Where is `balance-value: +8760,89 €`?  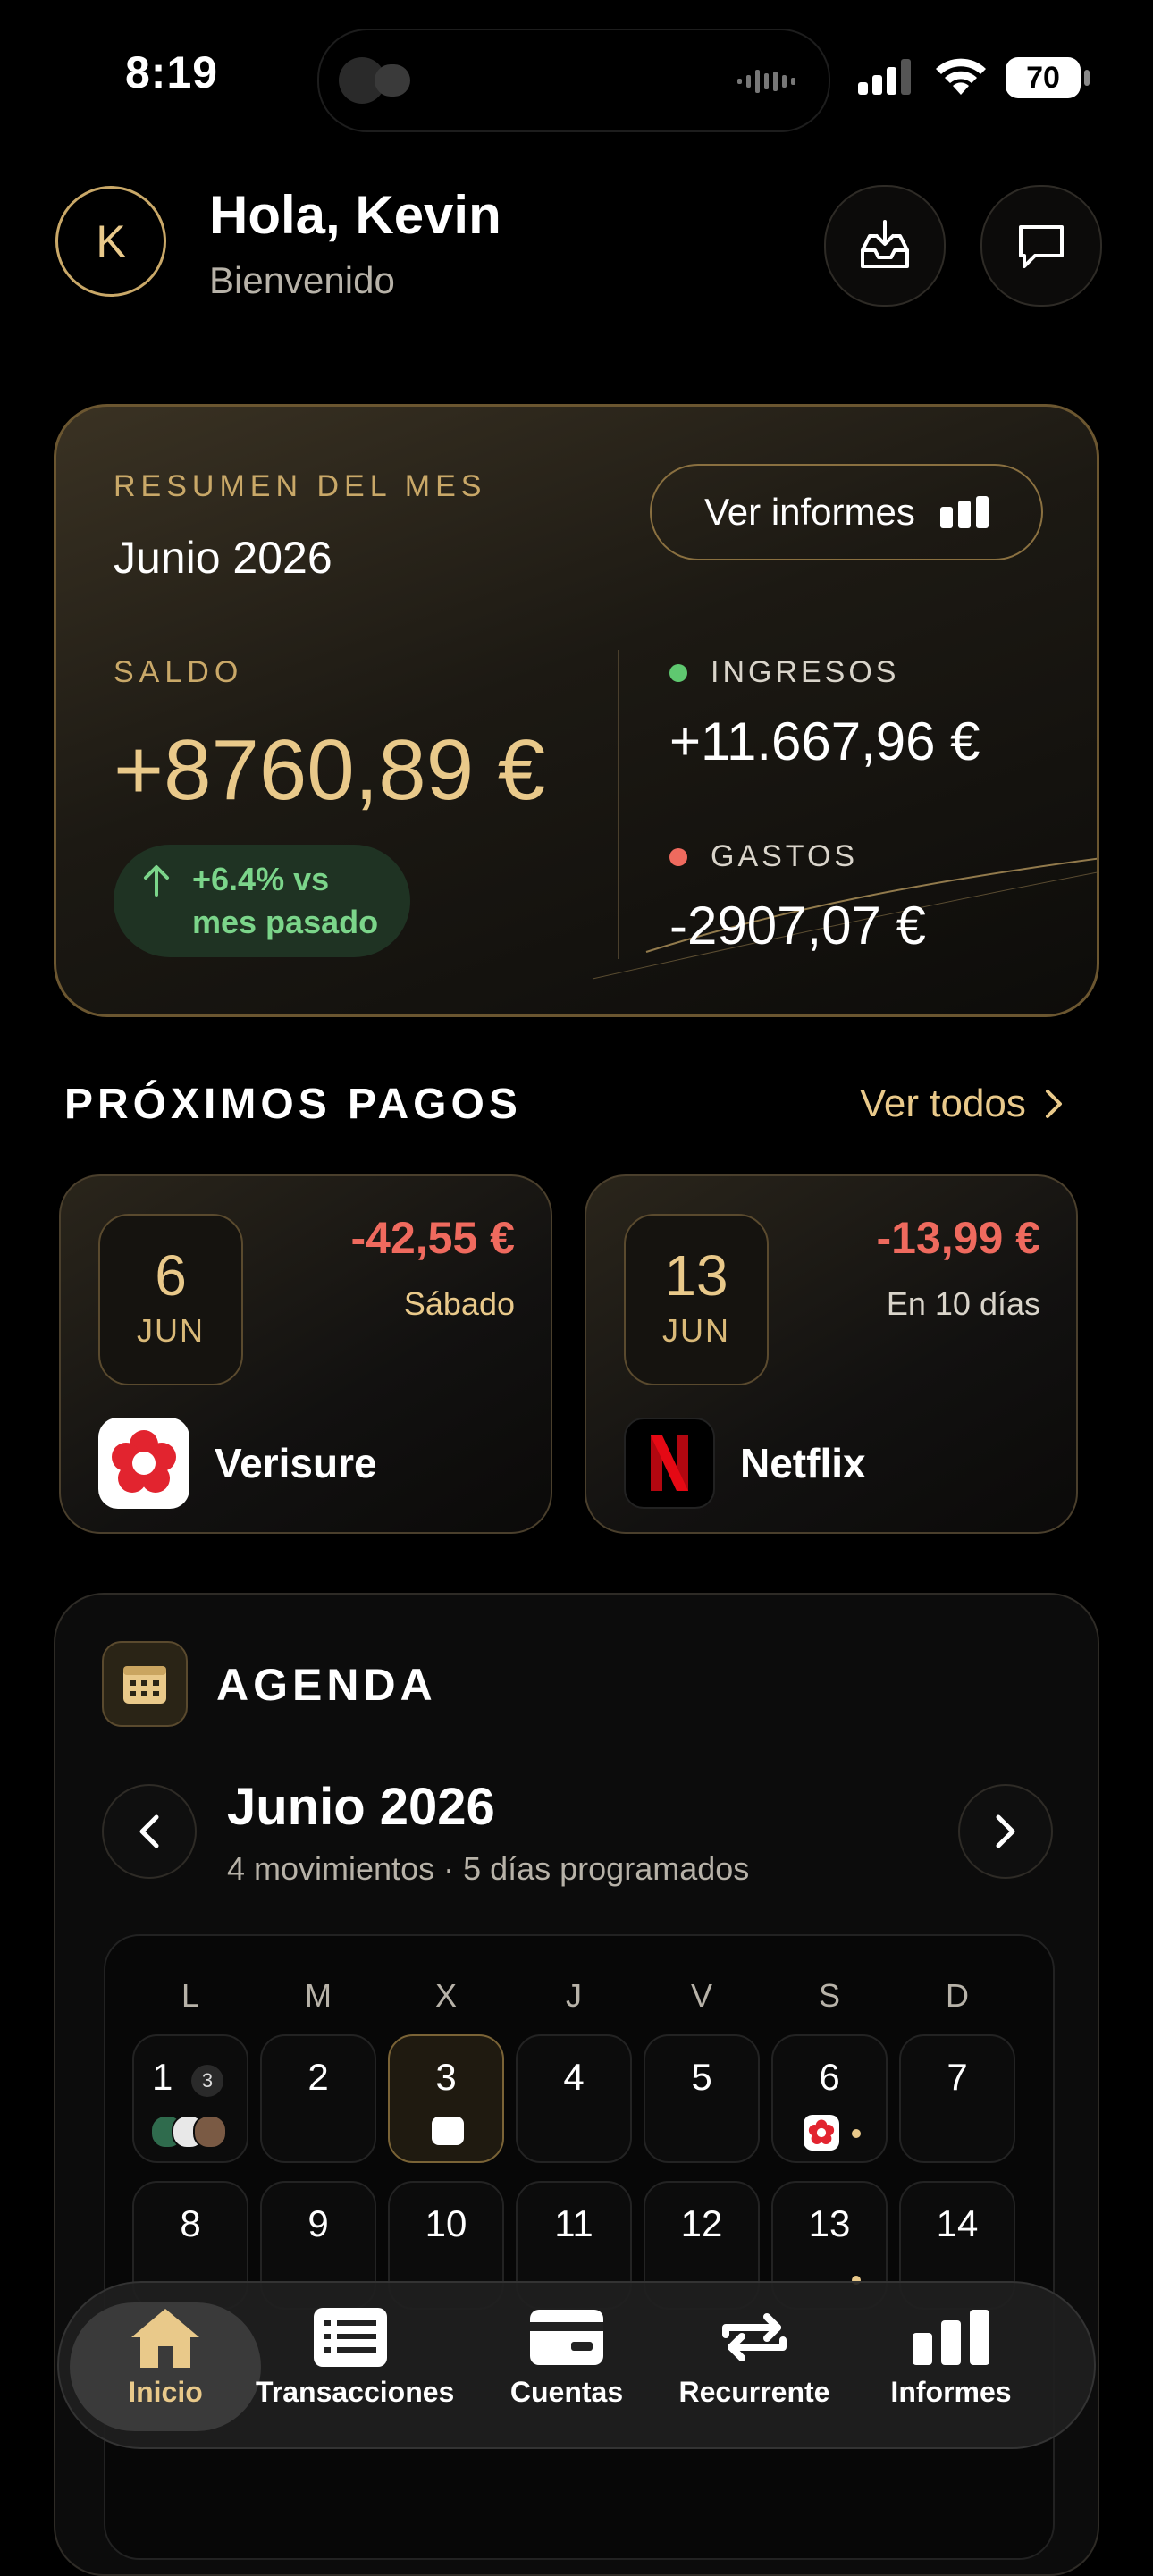 balance-value: +8760,89 € is located at coordinates (330, 770).